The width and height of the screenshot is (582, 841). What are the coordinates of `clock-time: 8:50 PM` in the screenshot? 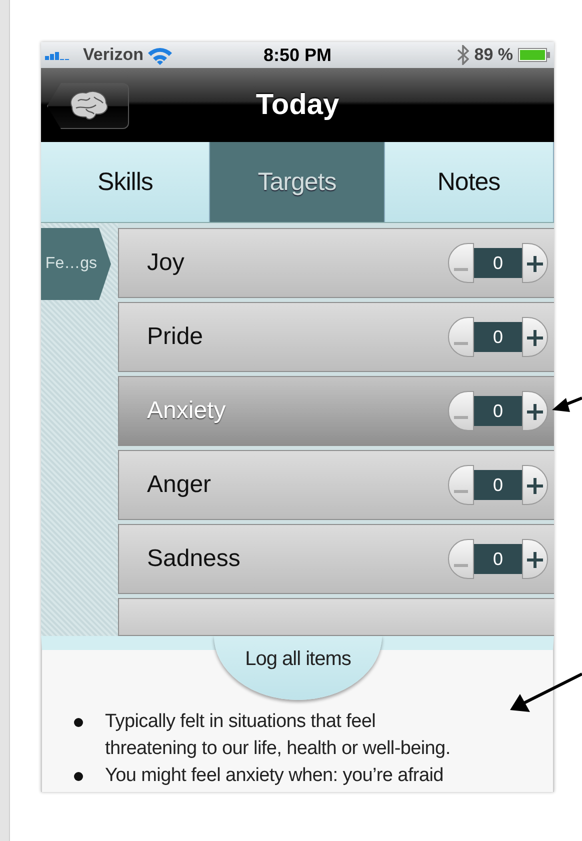 It's located at (297, 55).